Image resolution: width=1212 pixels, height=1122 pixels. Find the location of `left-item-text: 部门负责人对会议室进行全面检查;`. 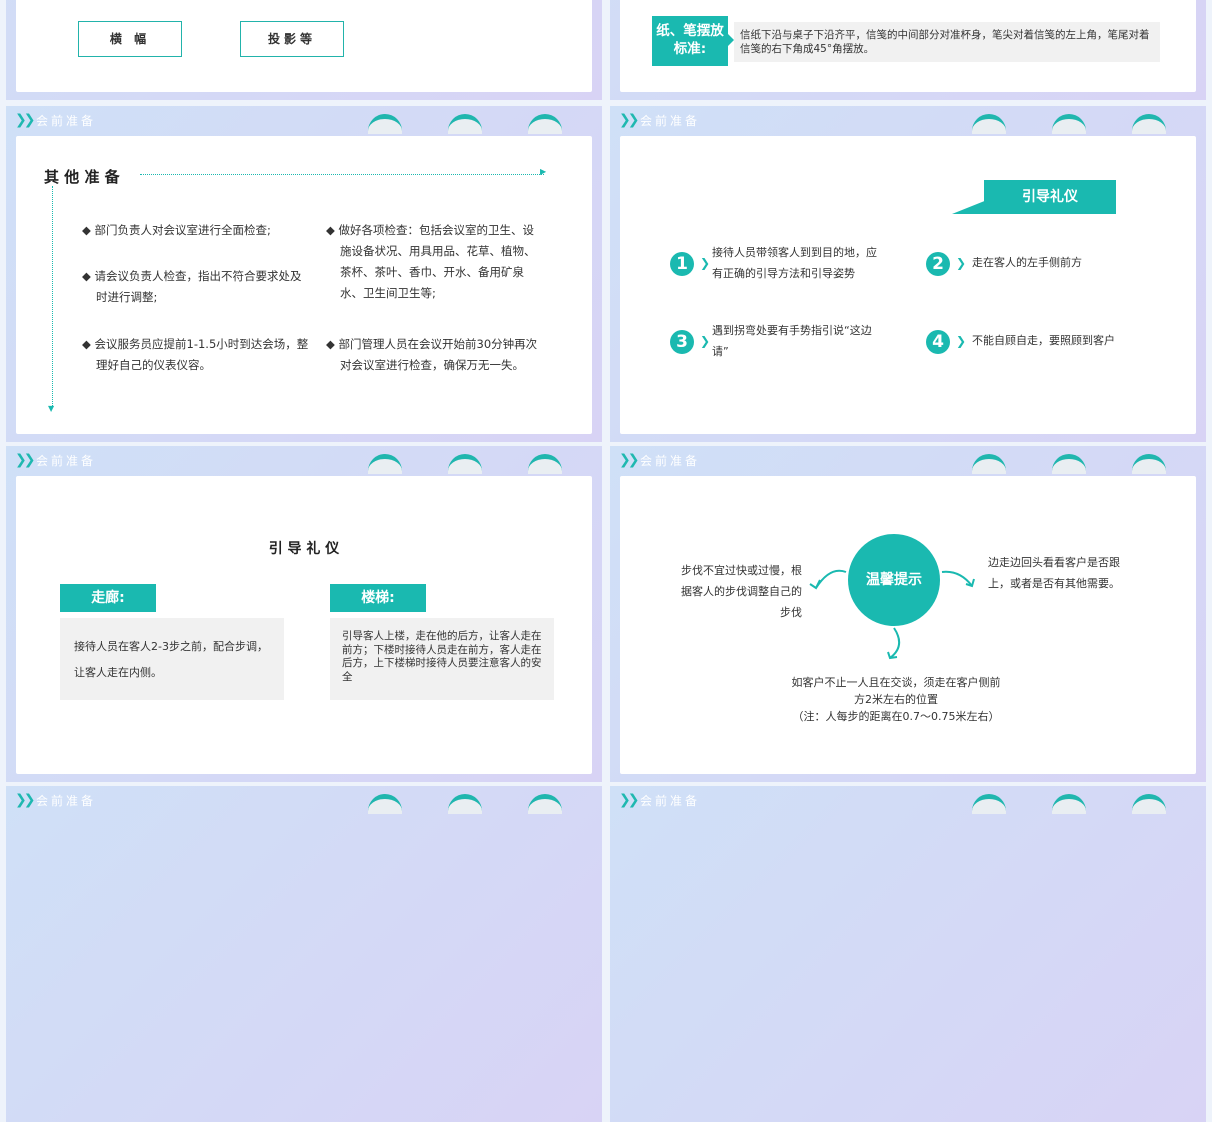

left-item-text: 部门负责人对会议室进行全面检查; is located at coordinates (182, 230).